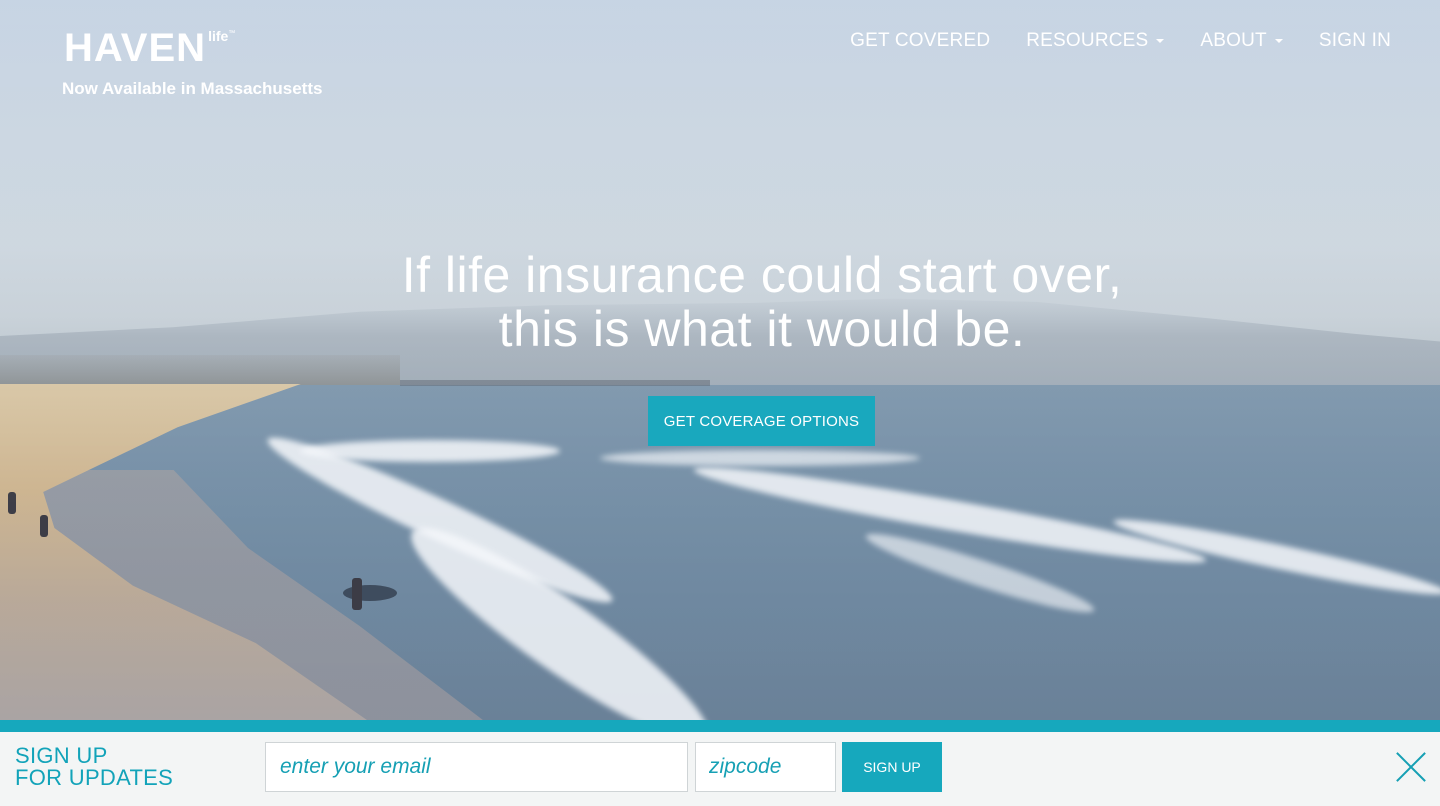 This screenshot has width=1440, height=806. I want to click on signup-title: SIGN UP FOR UPDATES, so click(94, 767).